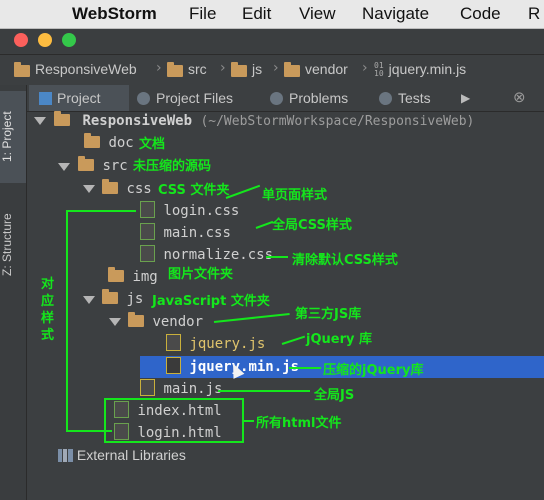 This screenshot has height=500, width=544. I want to click on tree-item-vendor: vendor, so click(165, 322).